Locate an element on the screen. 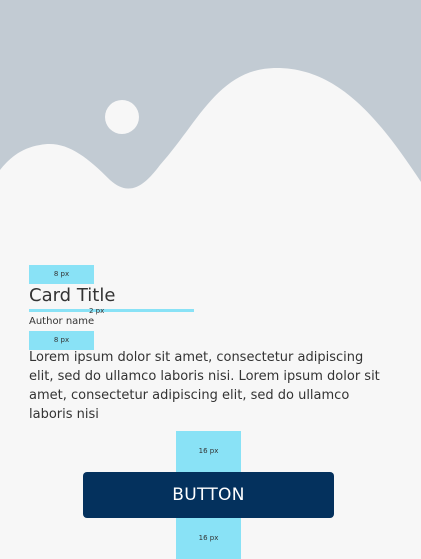 Image resolution: width=421 pixels, height=559 pixels. spacing-label-button-top: 16 px is located at coordinates (208, 451).